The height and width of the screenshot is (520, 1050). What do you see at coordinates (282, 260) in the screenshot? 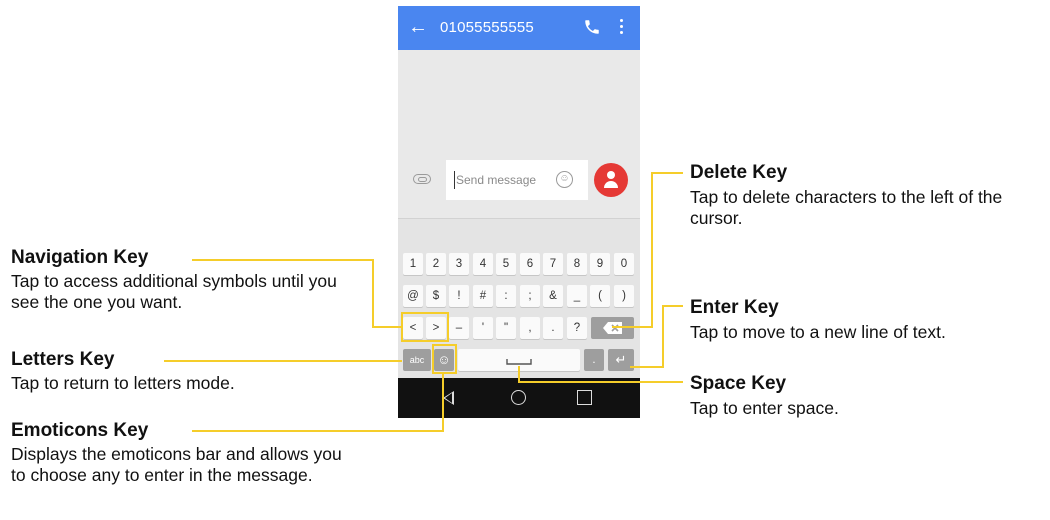
I see `navigation-leader` at bounding box center [282, 260].